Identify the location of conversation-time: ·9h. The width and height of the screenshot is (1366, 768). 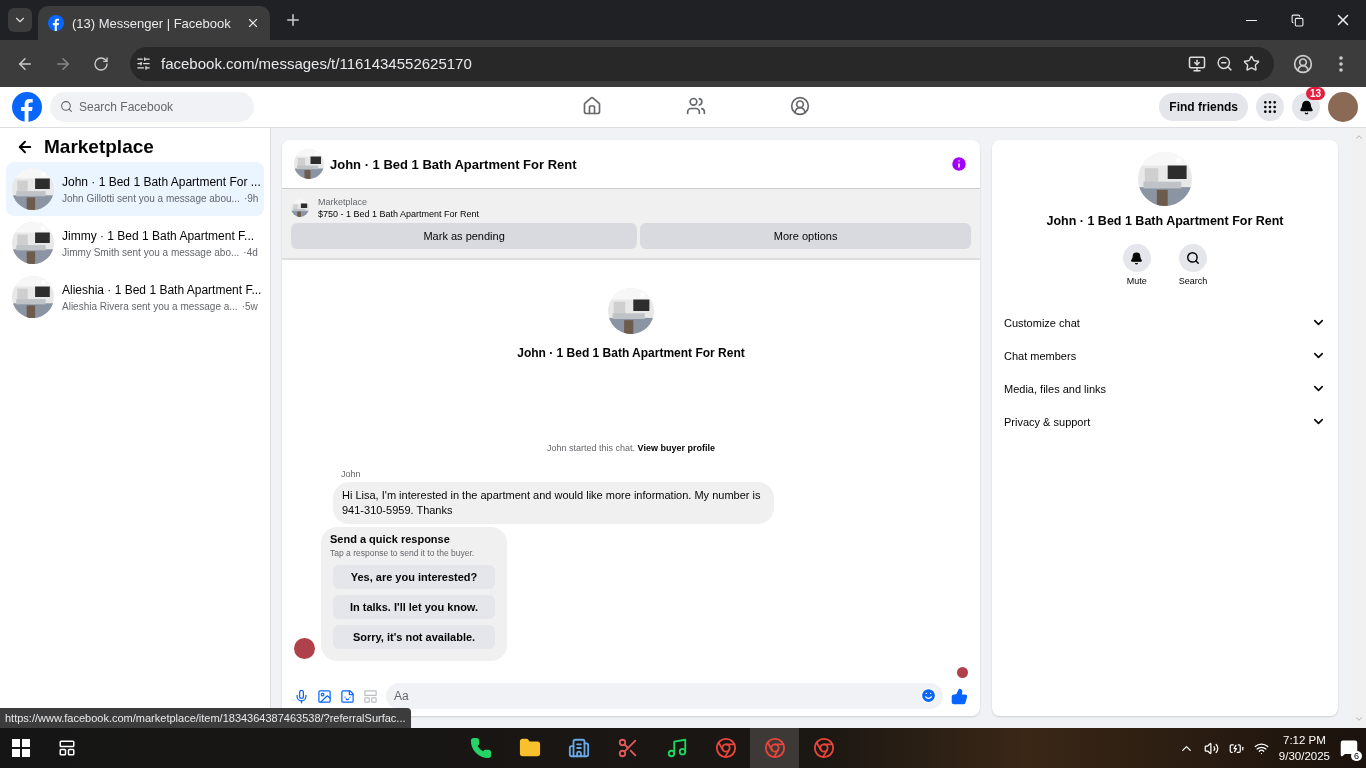
(251, 198).